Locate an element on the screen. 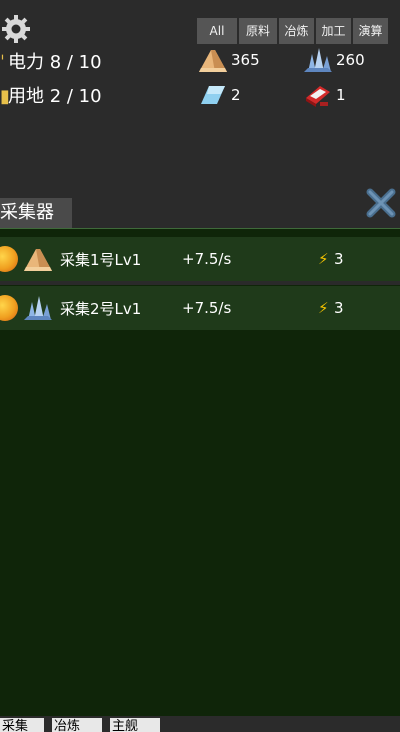 The width and height of the screenshot is (400, 732). resource-count: 365 is located at coordinates (245, 60).